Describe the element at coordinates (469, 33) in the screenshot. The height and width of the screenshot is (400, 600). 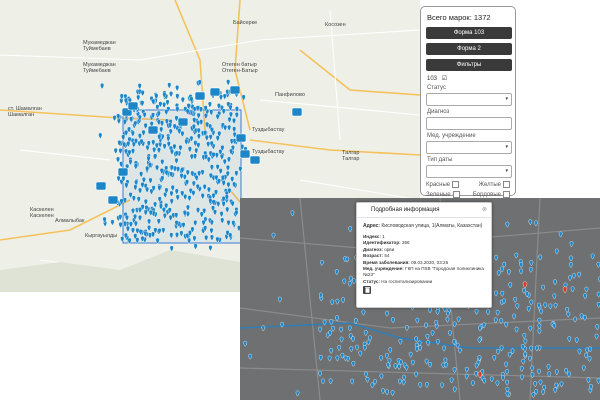
I see `form-103-button: Форма 103` at that location.